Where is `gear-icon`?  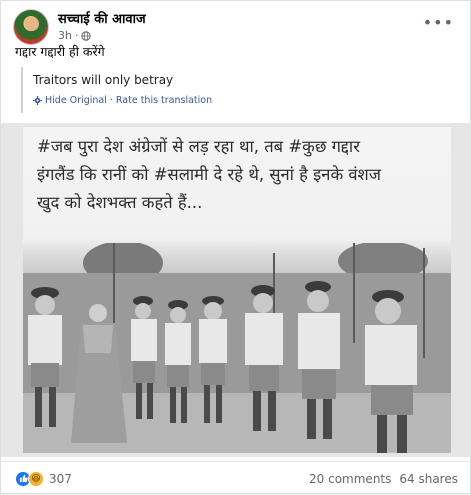
gear-icon is located at coordinates (37, 100).